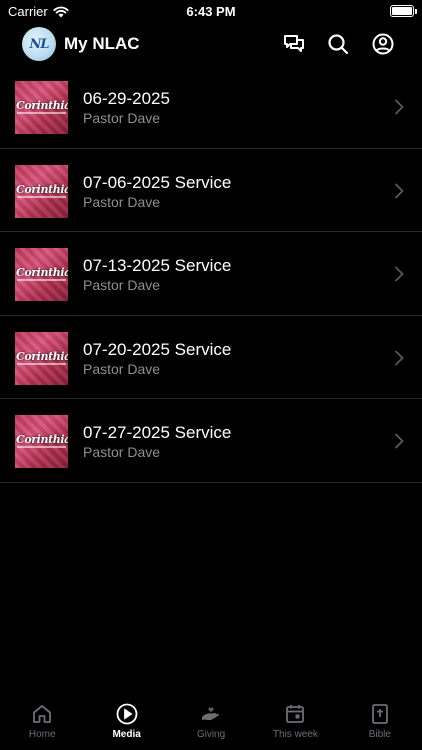  Describe the element at coordinates (295, 714) in the screenshot. I see `calendar-icon` at that location.